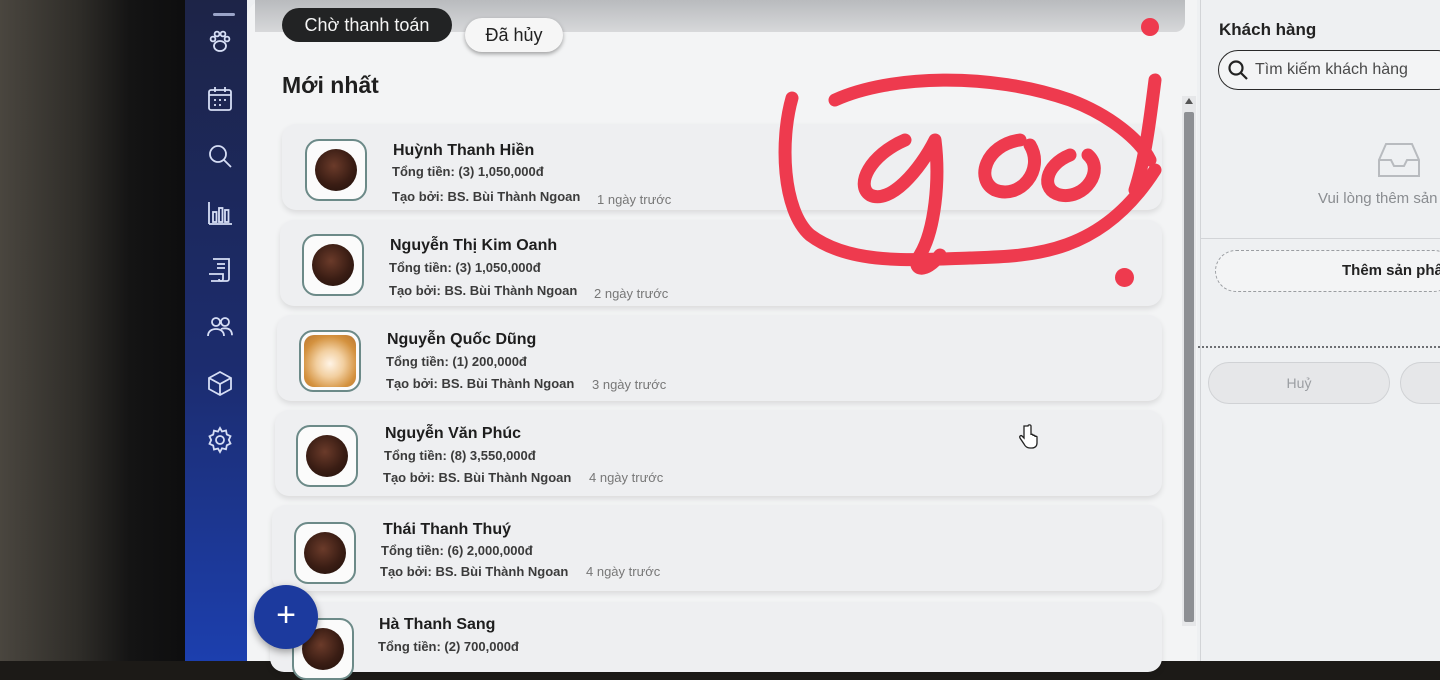 The width and height of the screenshot is (1440, 680). I want to click on customer-name: Nguyễn Quốc Dũng, so click(462, 339).